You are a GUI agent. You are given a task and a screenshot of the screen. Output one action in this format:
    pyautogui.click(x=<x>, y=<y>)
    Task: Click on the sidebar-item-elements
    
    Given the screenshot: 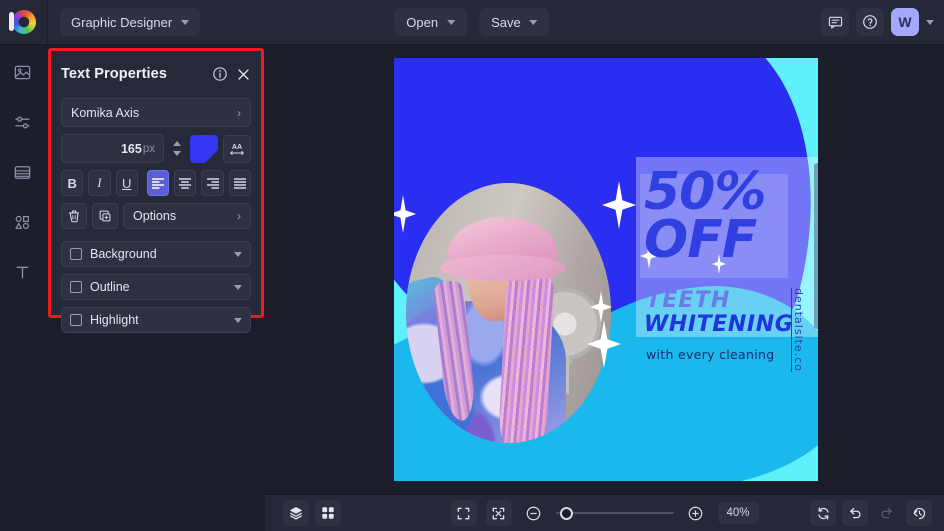 What is the action you would take?
    pyautogui.click(x=22, y=222)
    